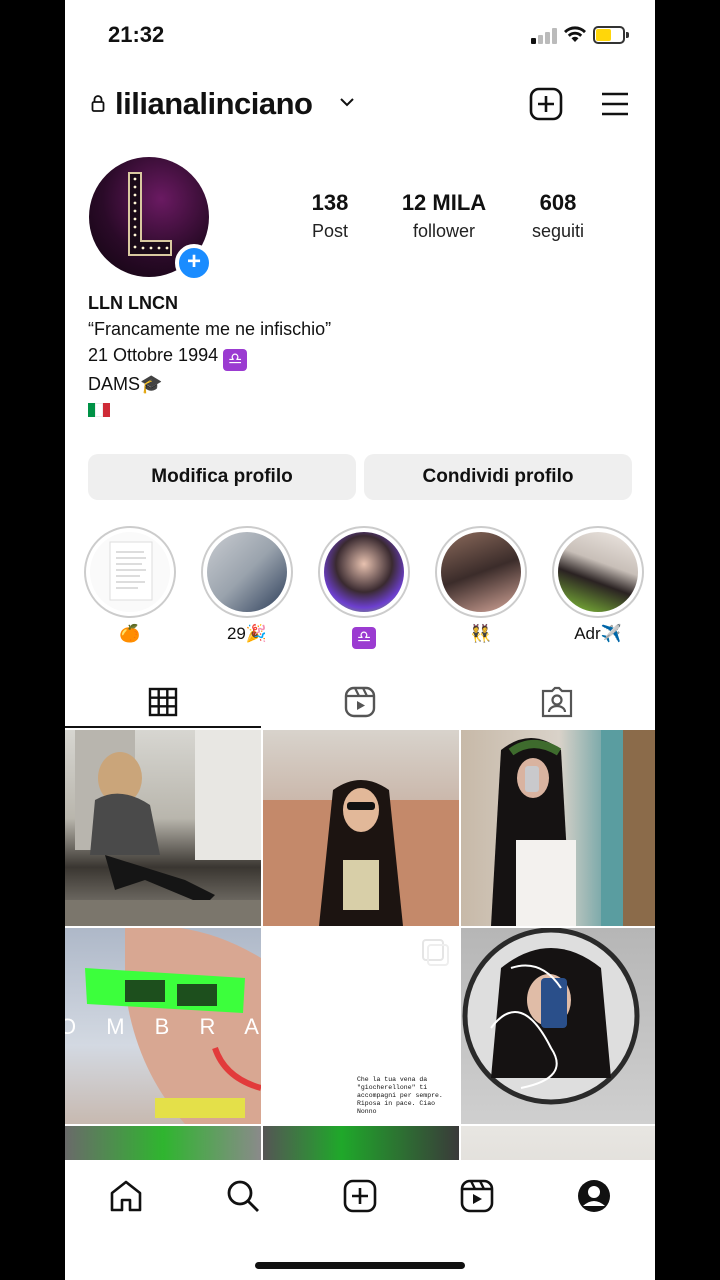  Describe the element at coordinates (360, 1196) in the screenshot. I see `new-post-icon` at that location.